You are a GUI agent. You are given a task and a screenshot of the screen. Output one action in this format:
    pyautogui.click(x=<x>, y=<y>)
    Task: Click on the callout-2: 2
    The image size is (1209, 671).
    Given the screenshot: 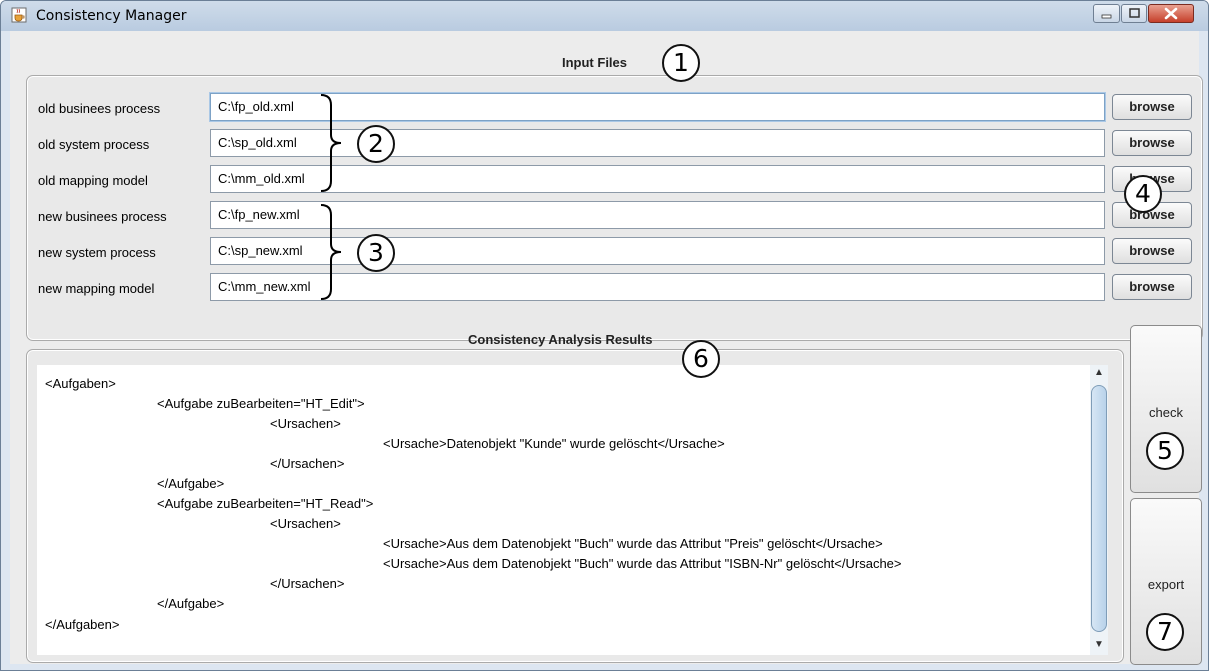 What is the action you would take?
    pyautogui.click(x=376, y=144)
    